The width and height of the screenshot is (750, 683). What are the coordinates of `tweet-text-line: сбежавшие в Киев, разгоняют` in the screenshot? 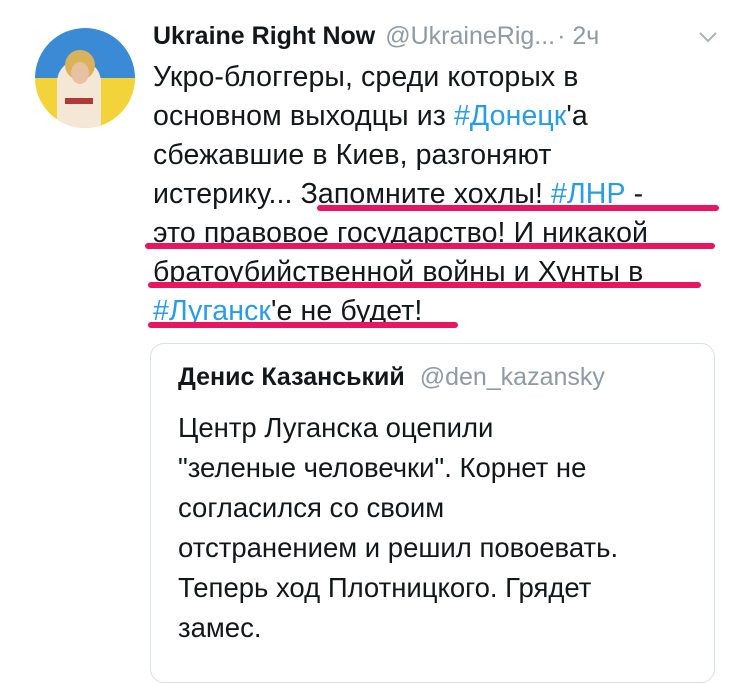 It's located at (440, 155).